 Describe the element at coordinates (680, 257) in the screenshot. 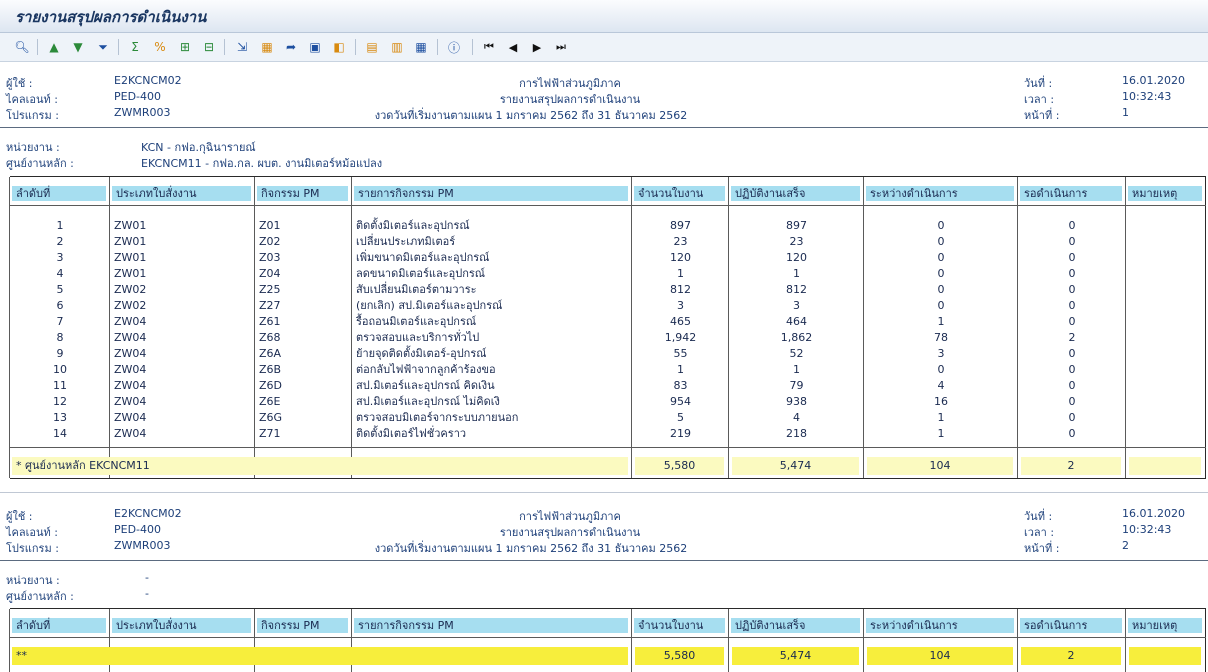

I see `table-cell-order-count: 120` at that location.